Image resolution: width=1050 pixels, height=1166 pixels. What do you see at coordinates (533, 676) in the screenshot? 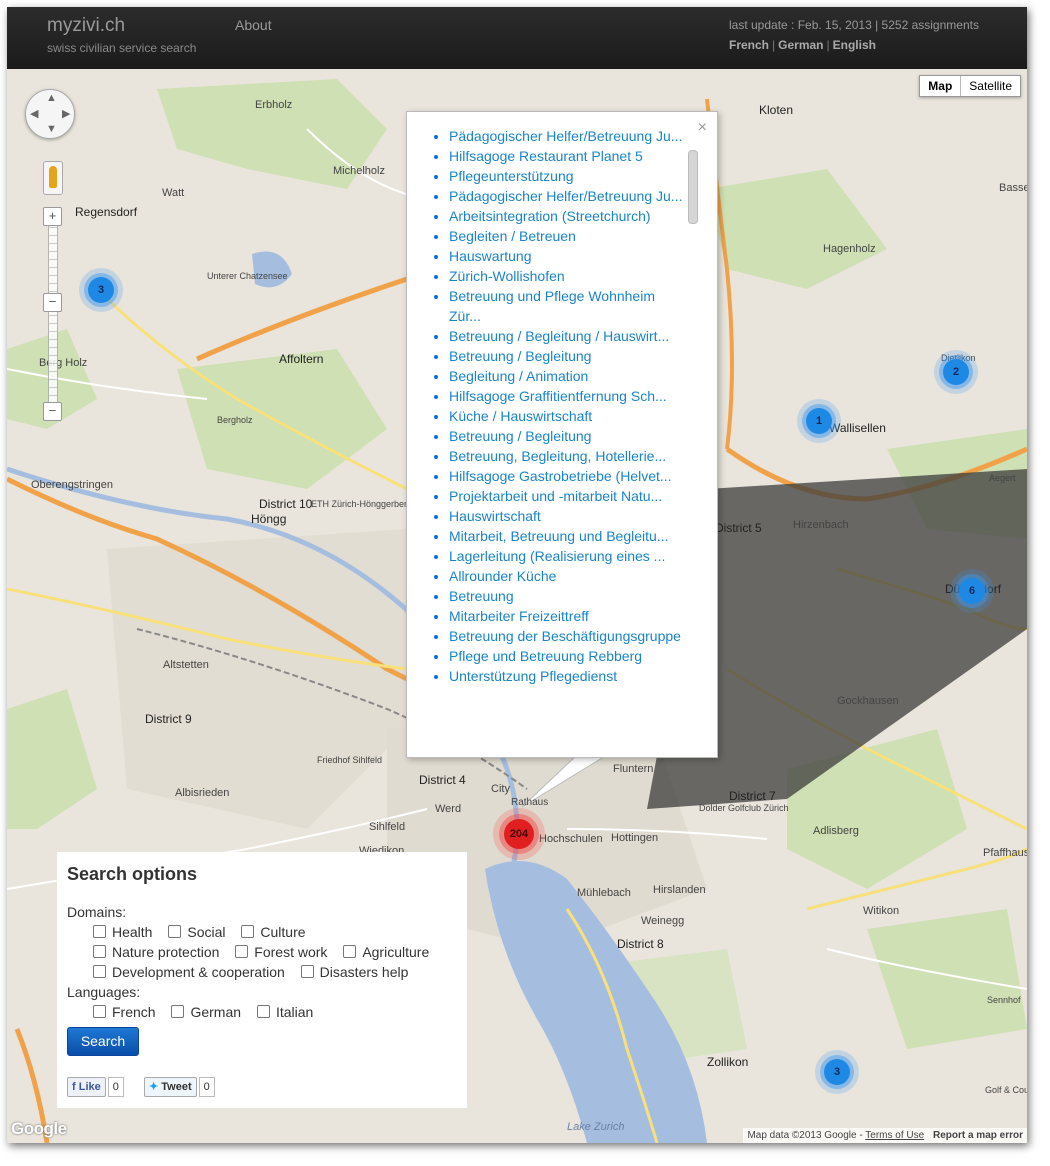
I see `assignment-item-link: Unterstützung Pflegedienst` at bounding box center [533, 676].